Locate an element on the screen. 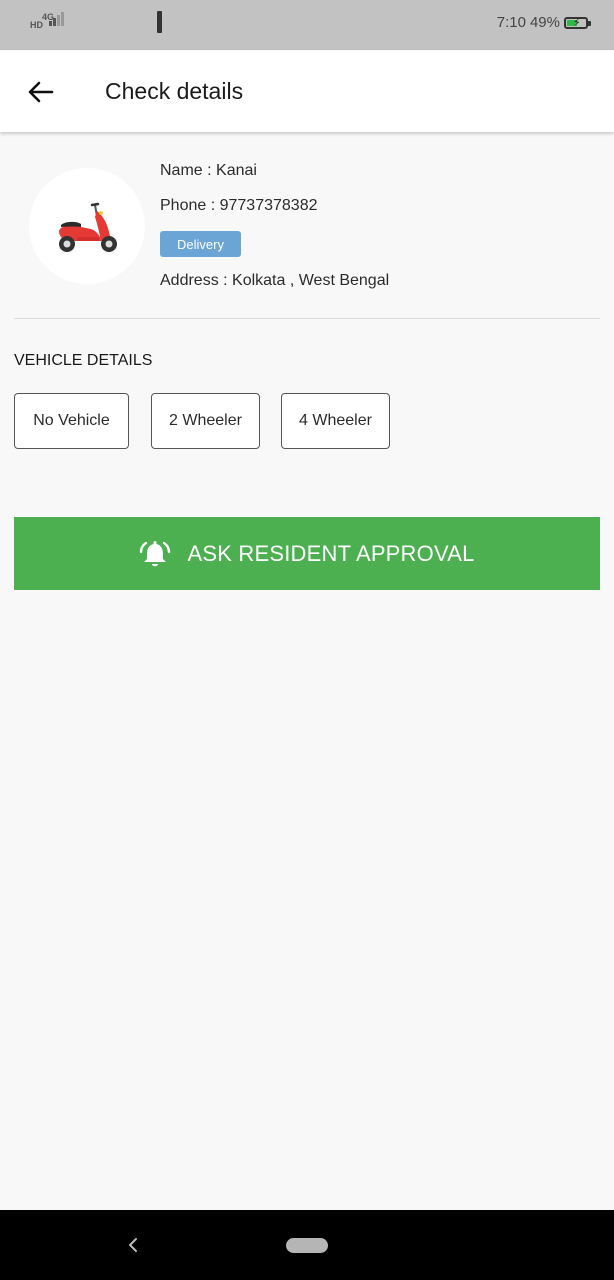  four-wheeler-button: 4 Wheeler is located at coordinates (335, 421).